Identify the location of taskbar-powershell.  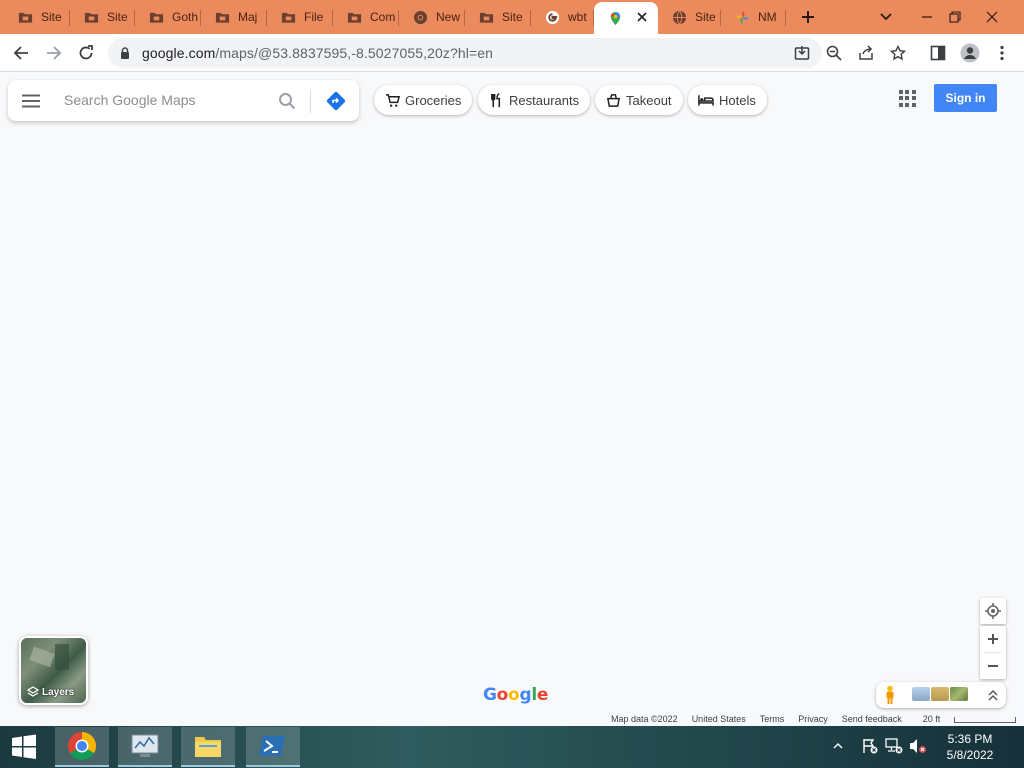
(273, 747).